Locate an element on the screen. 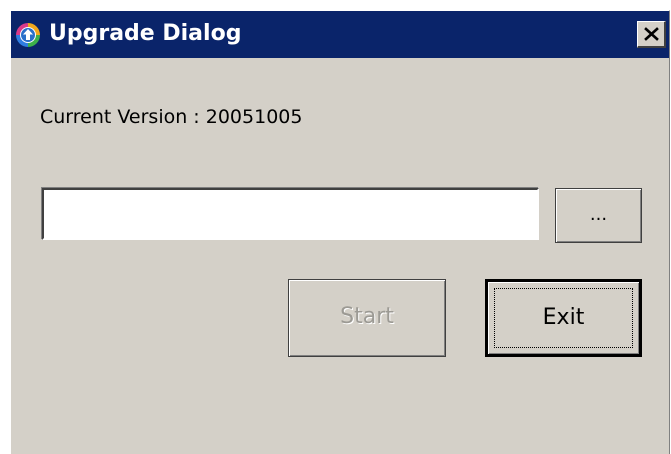 The image size is (671, 454). current-version-label: Current Version : 20051005 is located at coordinates (171, 117).